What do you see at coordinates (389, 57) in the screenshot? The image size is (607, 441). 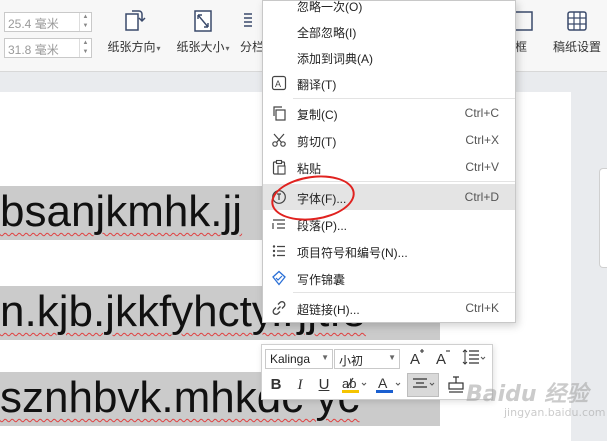 I see `menu-item-add-to-dictionary: 添加到词典(A)` at bounding box center [389, 57].